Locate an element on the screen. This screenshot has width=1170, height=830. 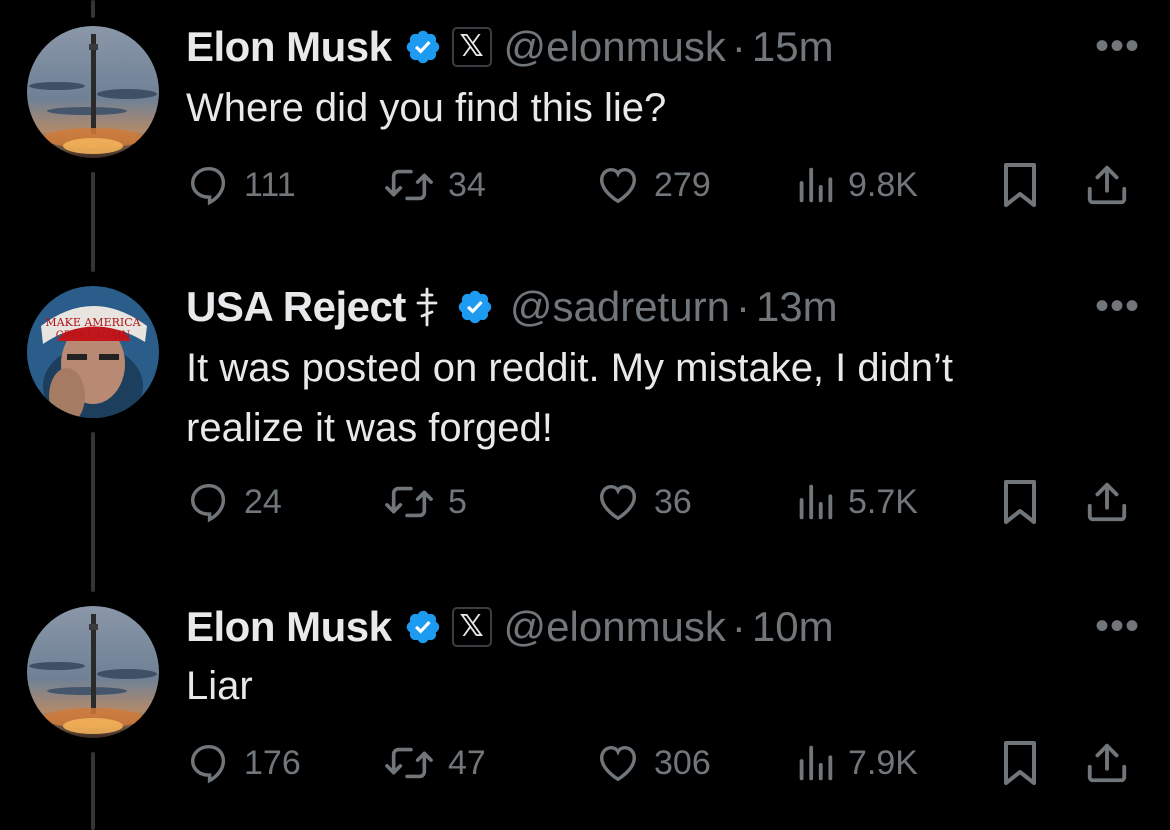
reply-count: 111 is located at coordinates (270, 184).